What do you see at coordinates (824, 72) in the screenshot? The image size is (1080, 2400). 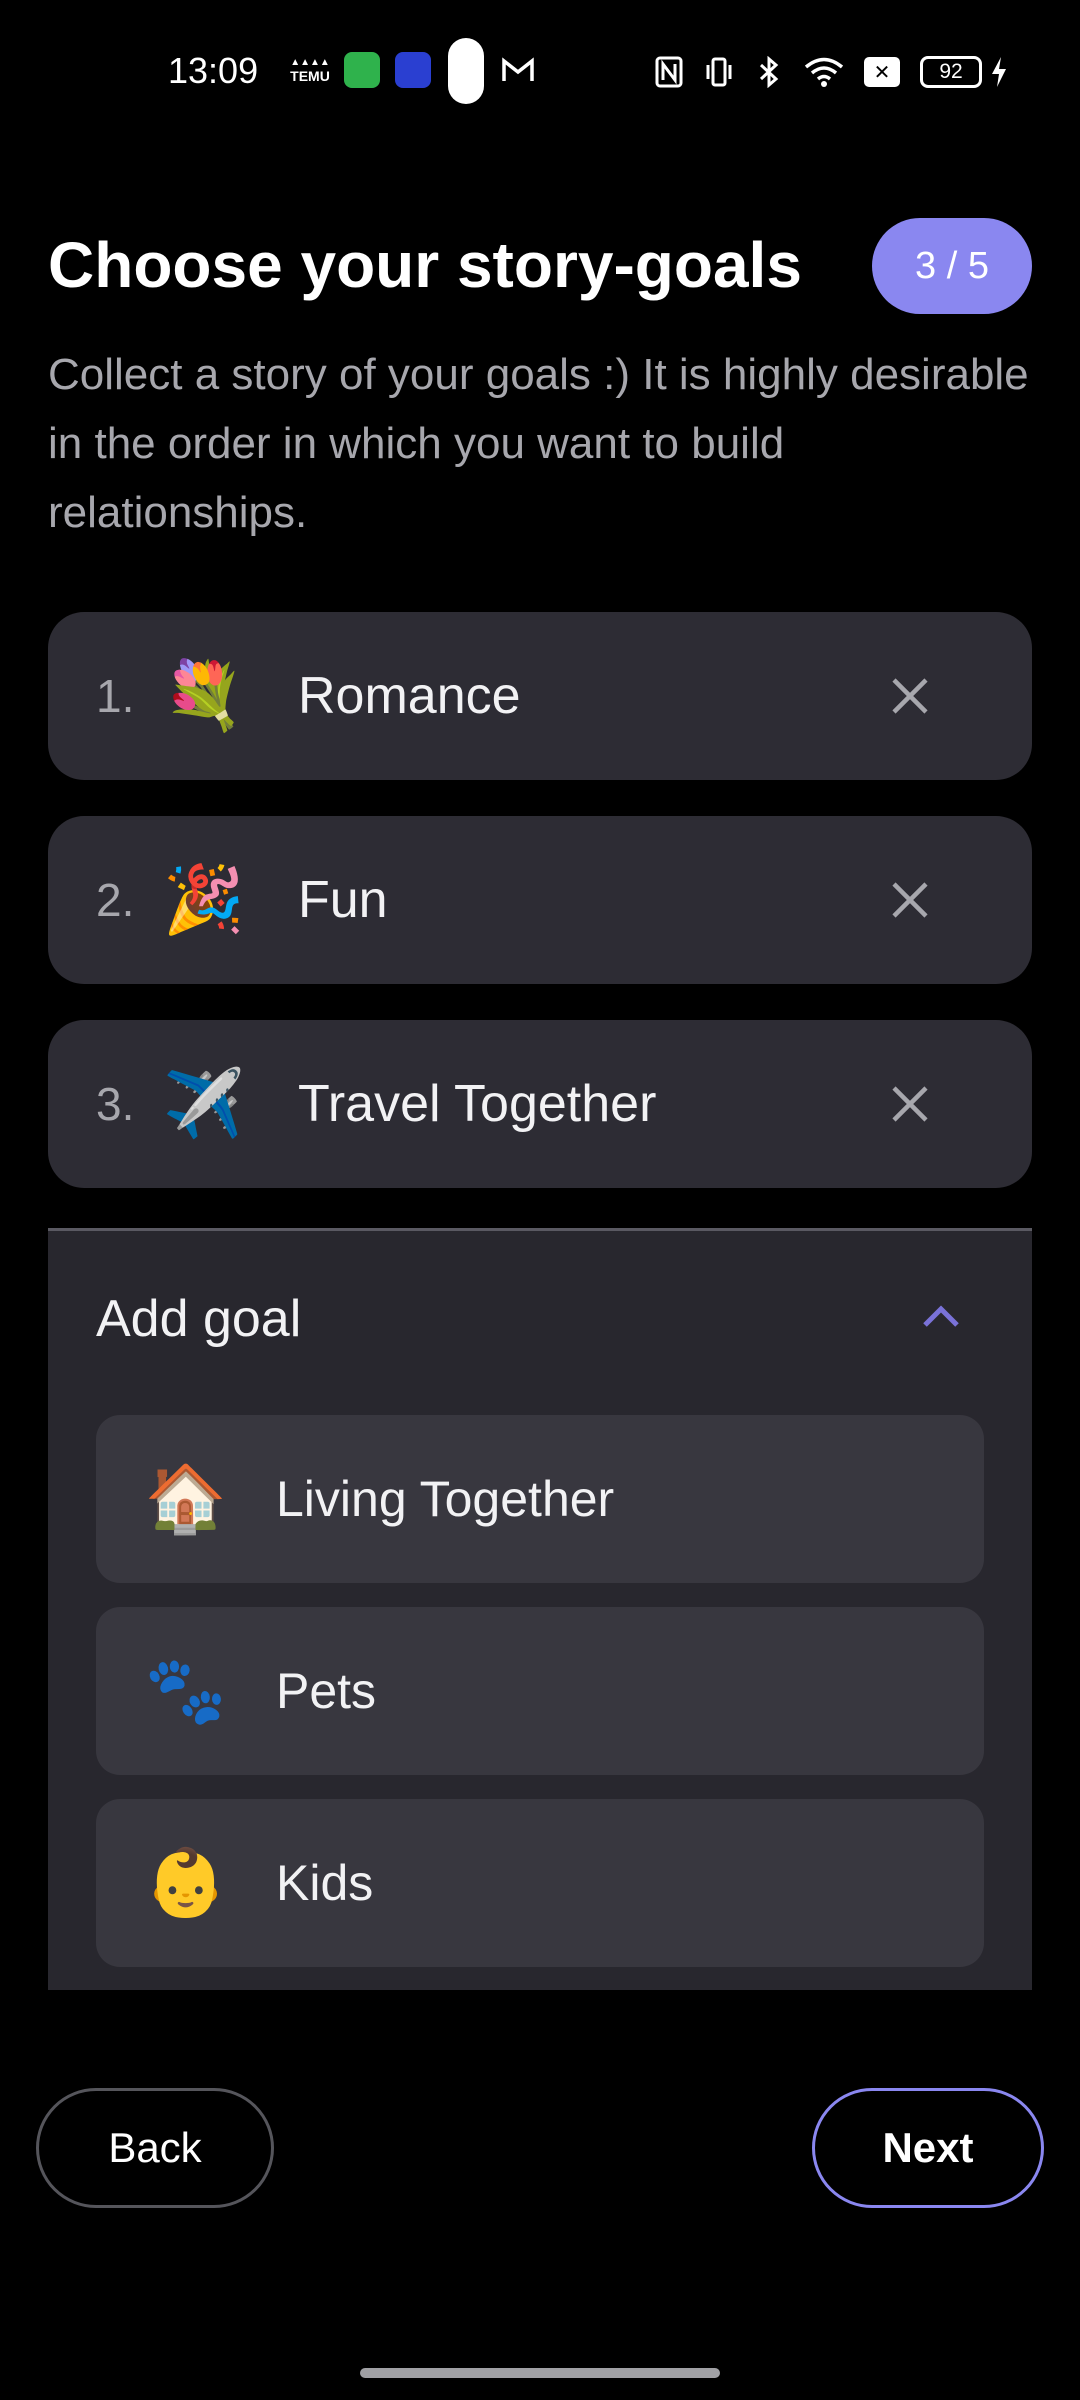 I see `wifi-icon` at bounding box center [824, 72].